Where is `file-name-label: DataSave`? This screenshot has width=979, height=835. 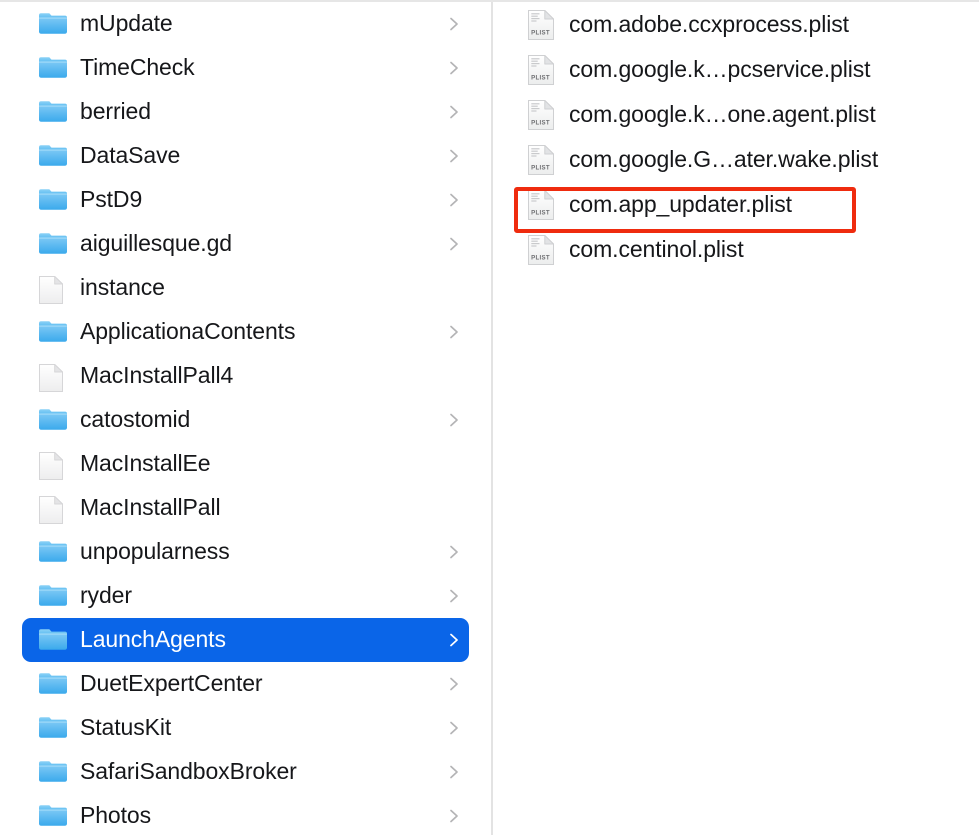 file-name-label: DataSave is located at coordinates (130, 156).